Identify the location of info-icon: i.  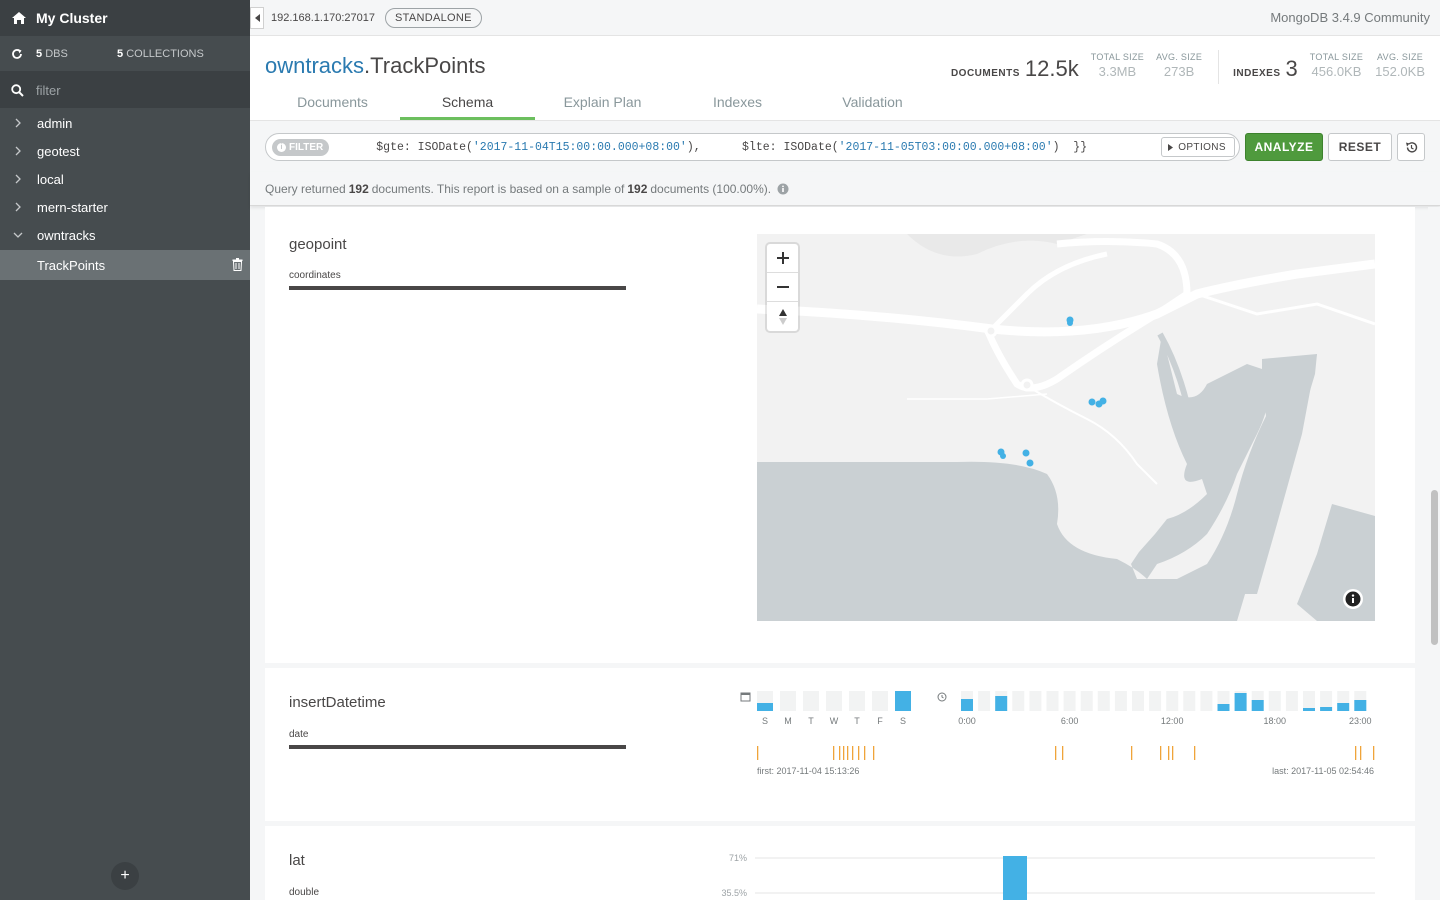
(281, 147).